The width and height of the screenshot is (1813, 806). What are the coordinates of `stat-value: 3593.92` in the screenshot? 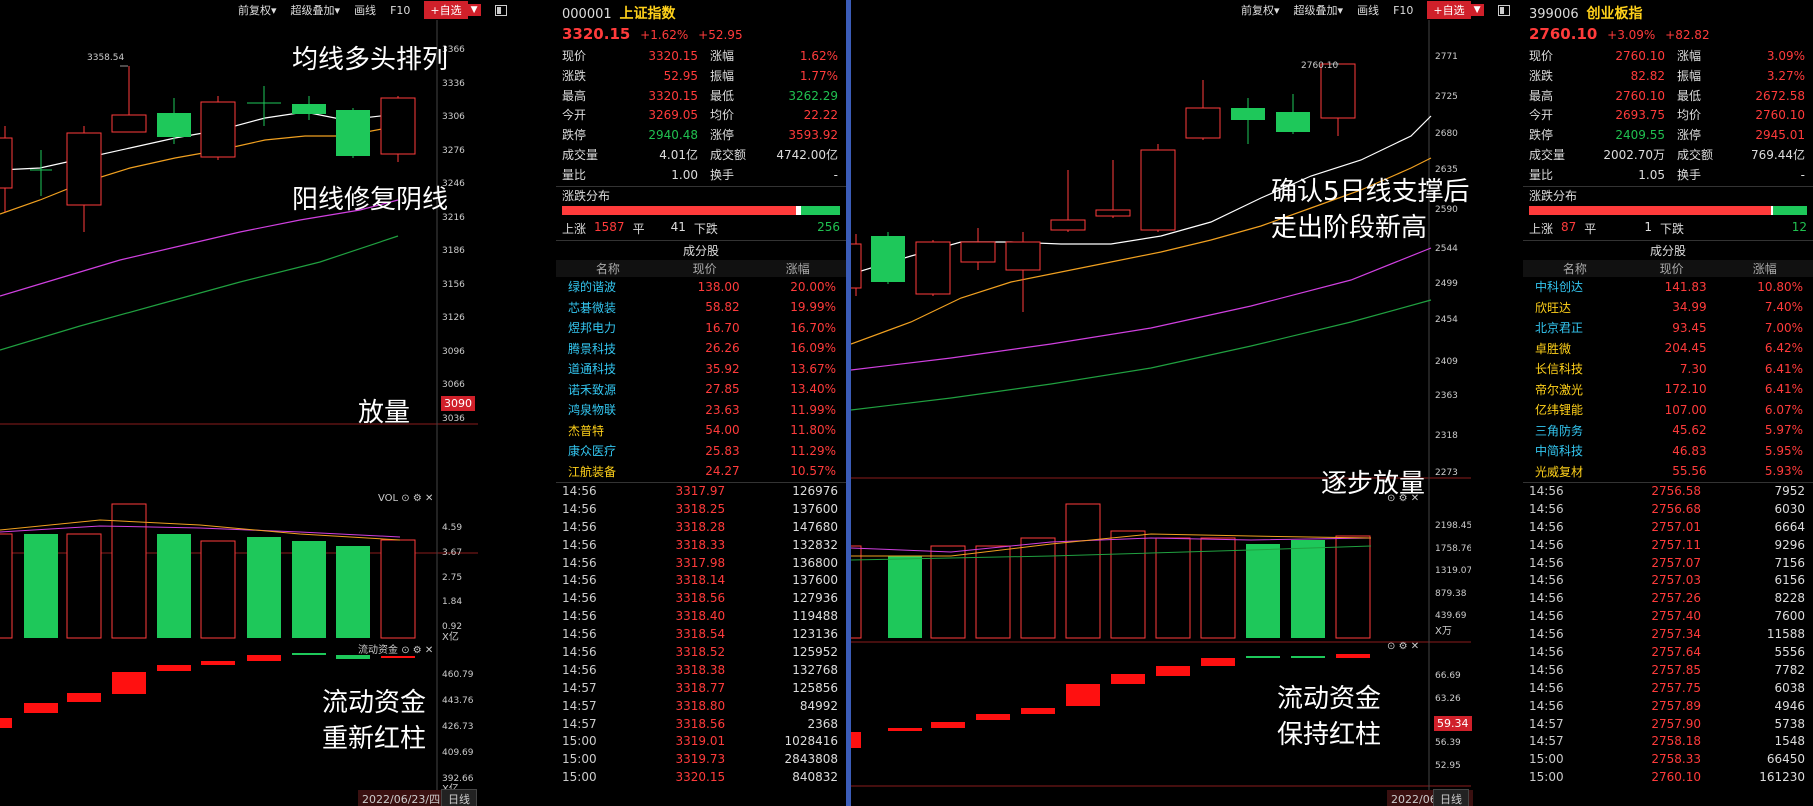 It's located at (813, 135).